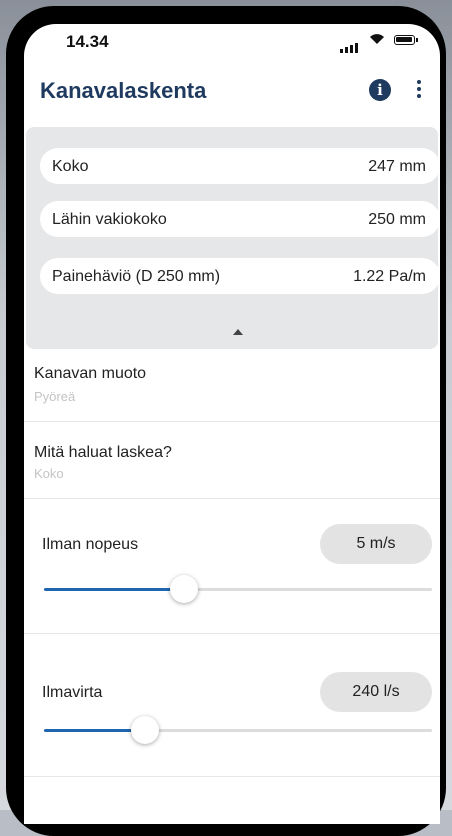 The image size is (452, 836). Describe the element at coordinates (232, 460) in the screenshot. I see `calculate-setting: Mitä haluat laskea? Koko` at that location.